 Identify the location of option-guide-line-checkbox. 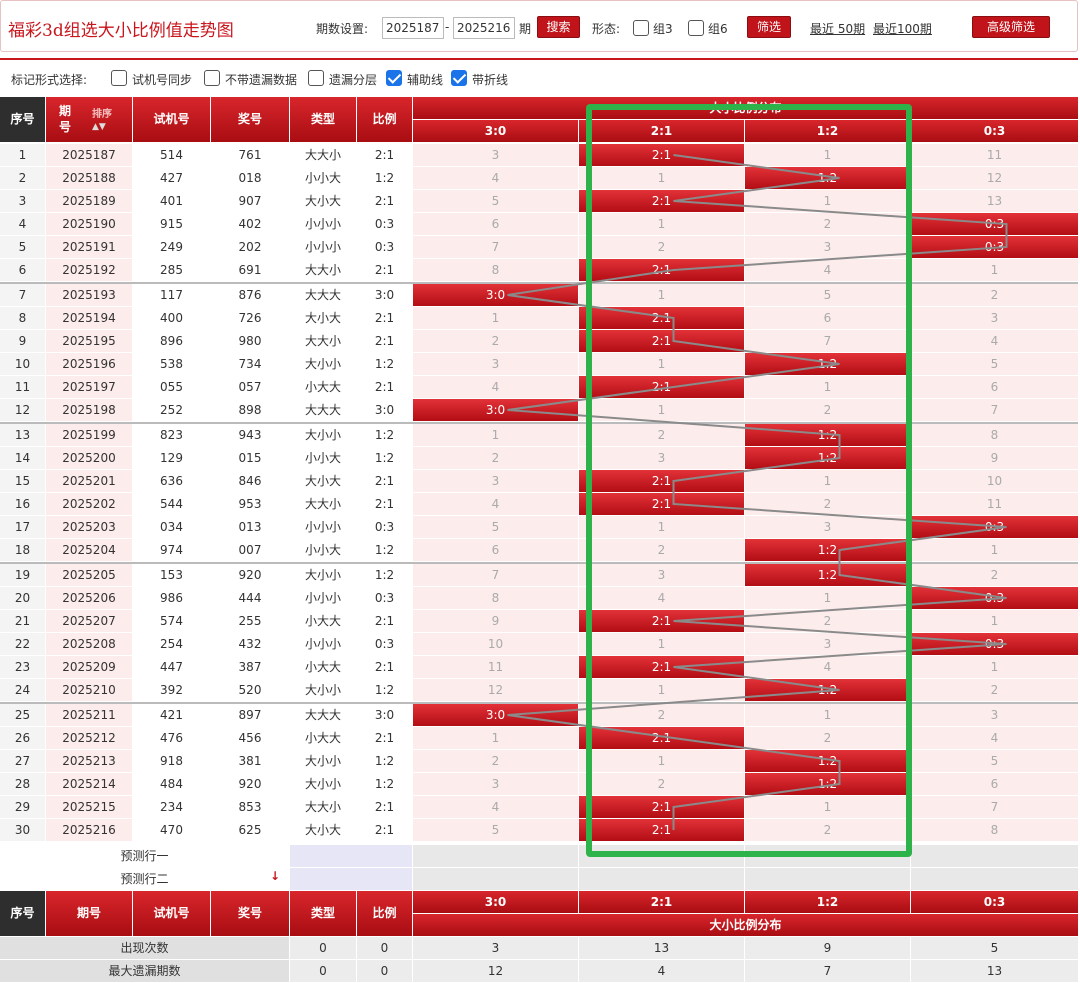
(394, 78).